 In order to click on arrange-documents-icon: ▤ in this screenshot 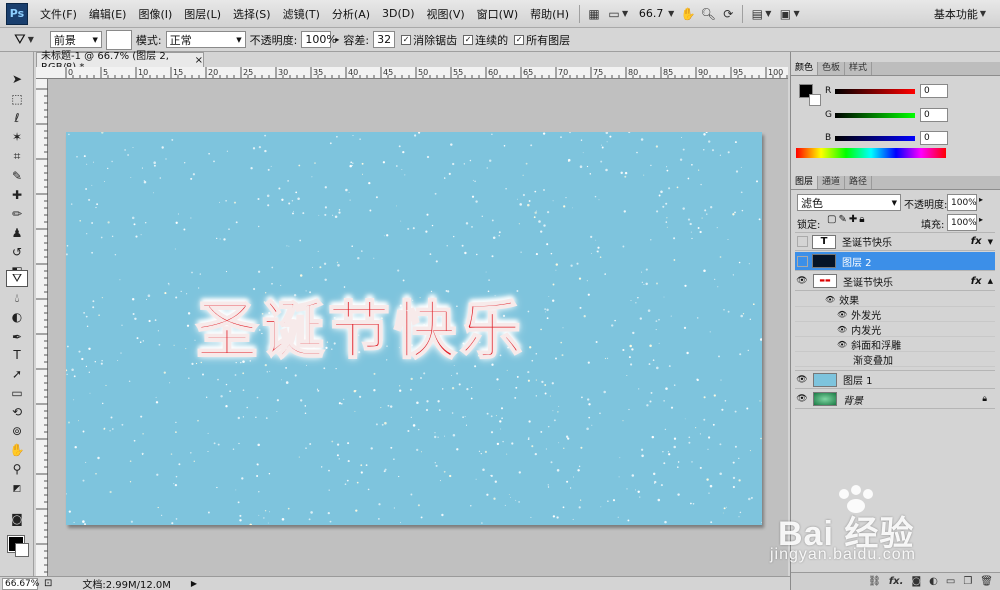, I will do `click(757, 14)`.